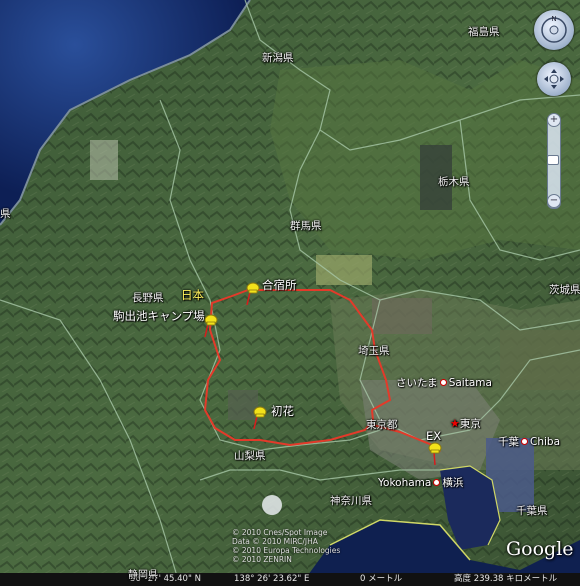 The image size is (580, 586). What do you see at coordinates (554, 120) in the screenshot?
I see `plus-icon: +` at bounding box center [554, 120].